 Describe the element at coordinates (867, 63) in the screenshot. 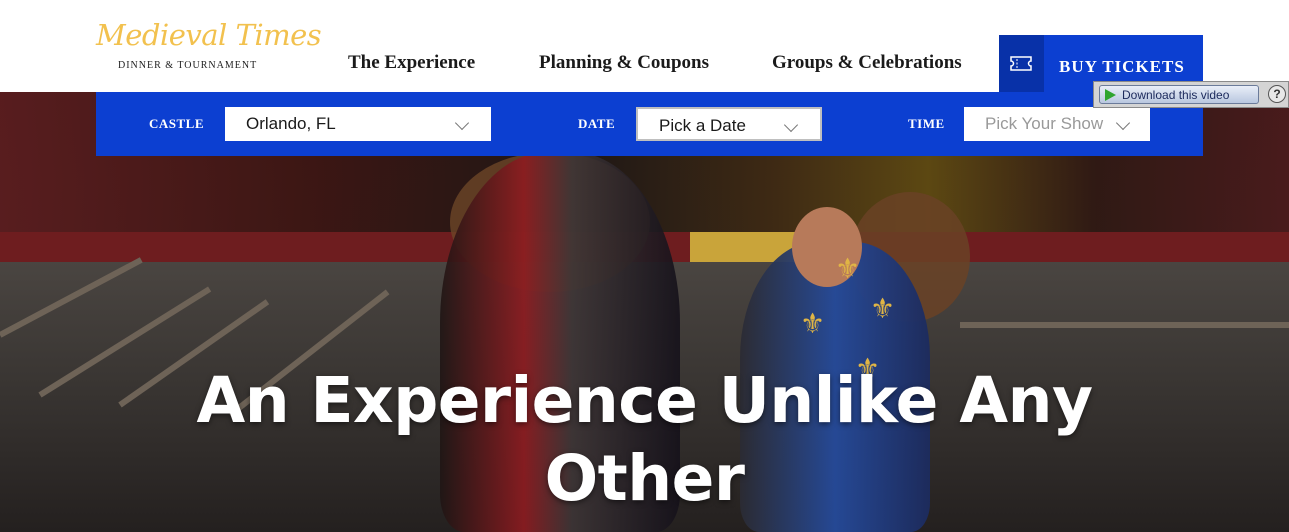

I see `nav-groups-celebrations: Groups & Celebrations` at that location.